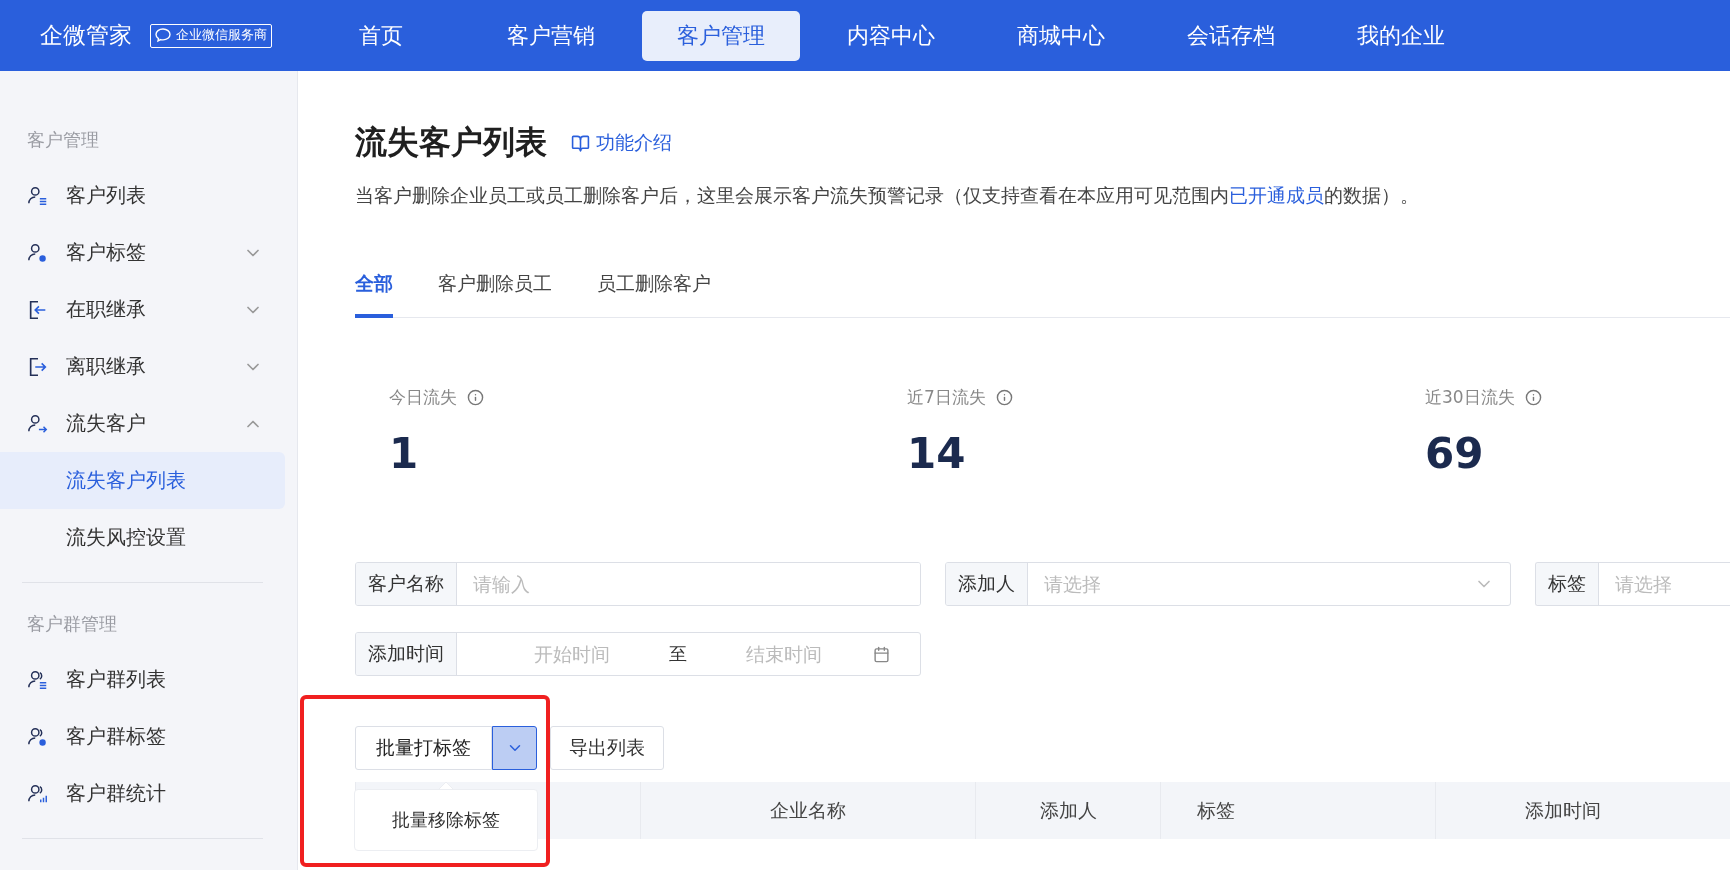 Image resolution: width=1730 pixels, height=870 pixels. Describe the element at coordinates (1166, 397) in the screenshot. I see `stat-label: 近7日流失` at that location.